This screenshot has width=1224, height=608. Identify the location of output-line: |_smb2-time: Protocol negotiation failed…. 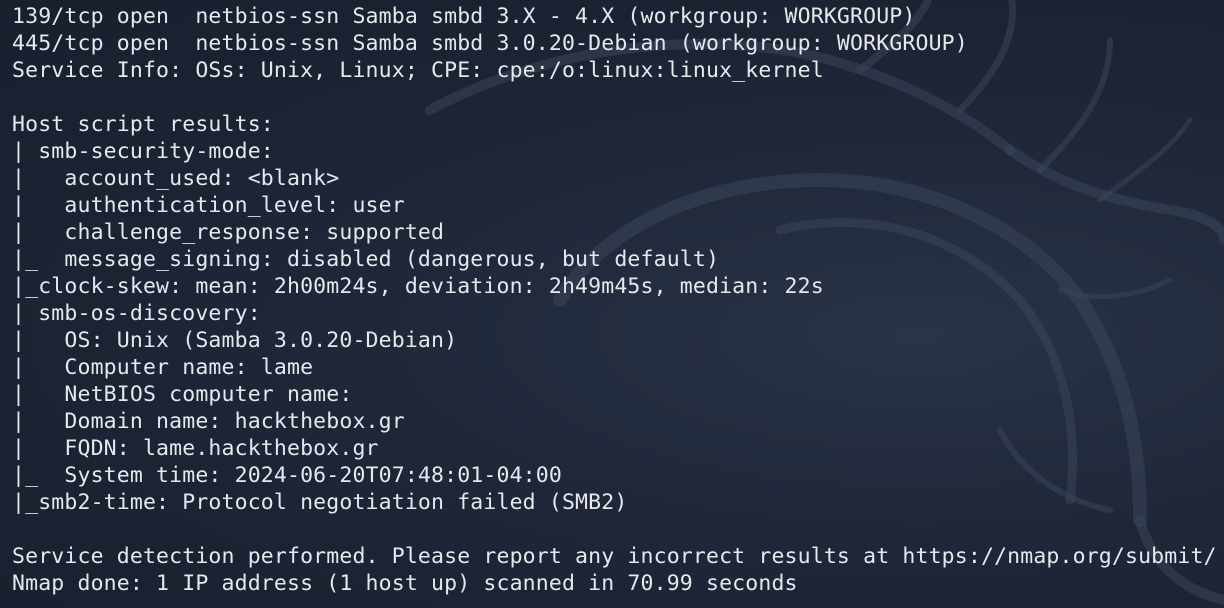
(320, 502).